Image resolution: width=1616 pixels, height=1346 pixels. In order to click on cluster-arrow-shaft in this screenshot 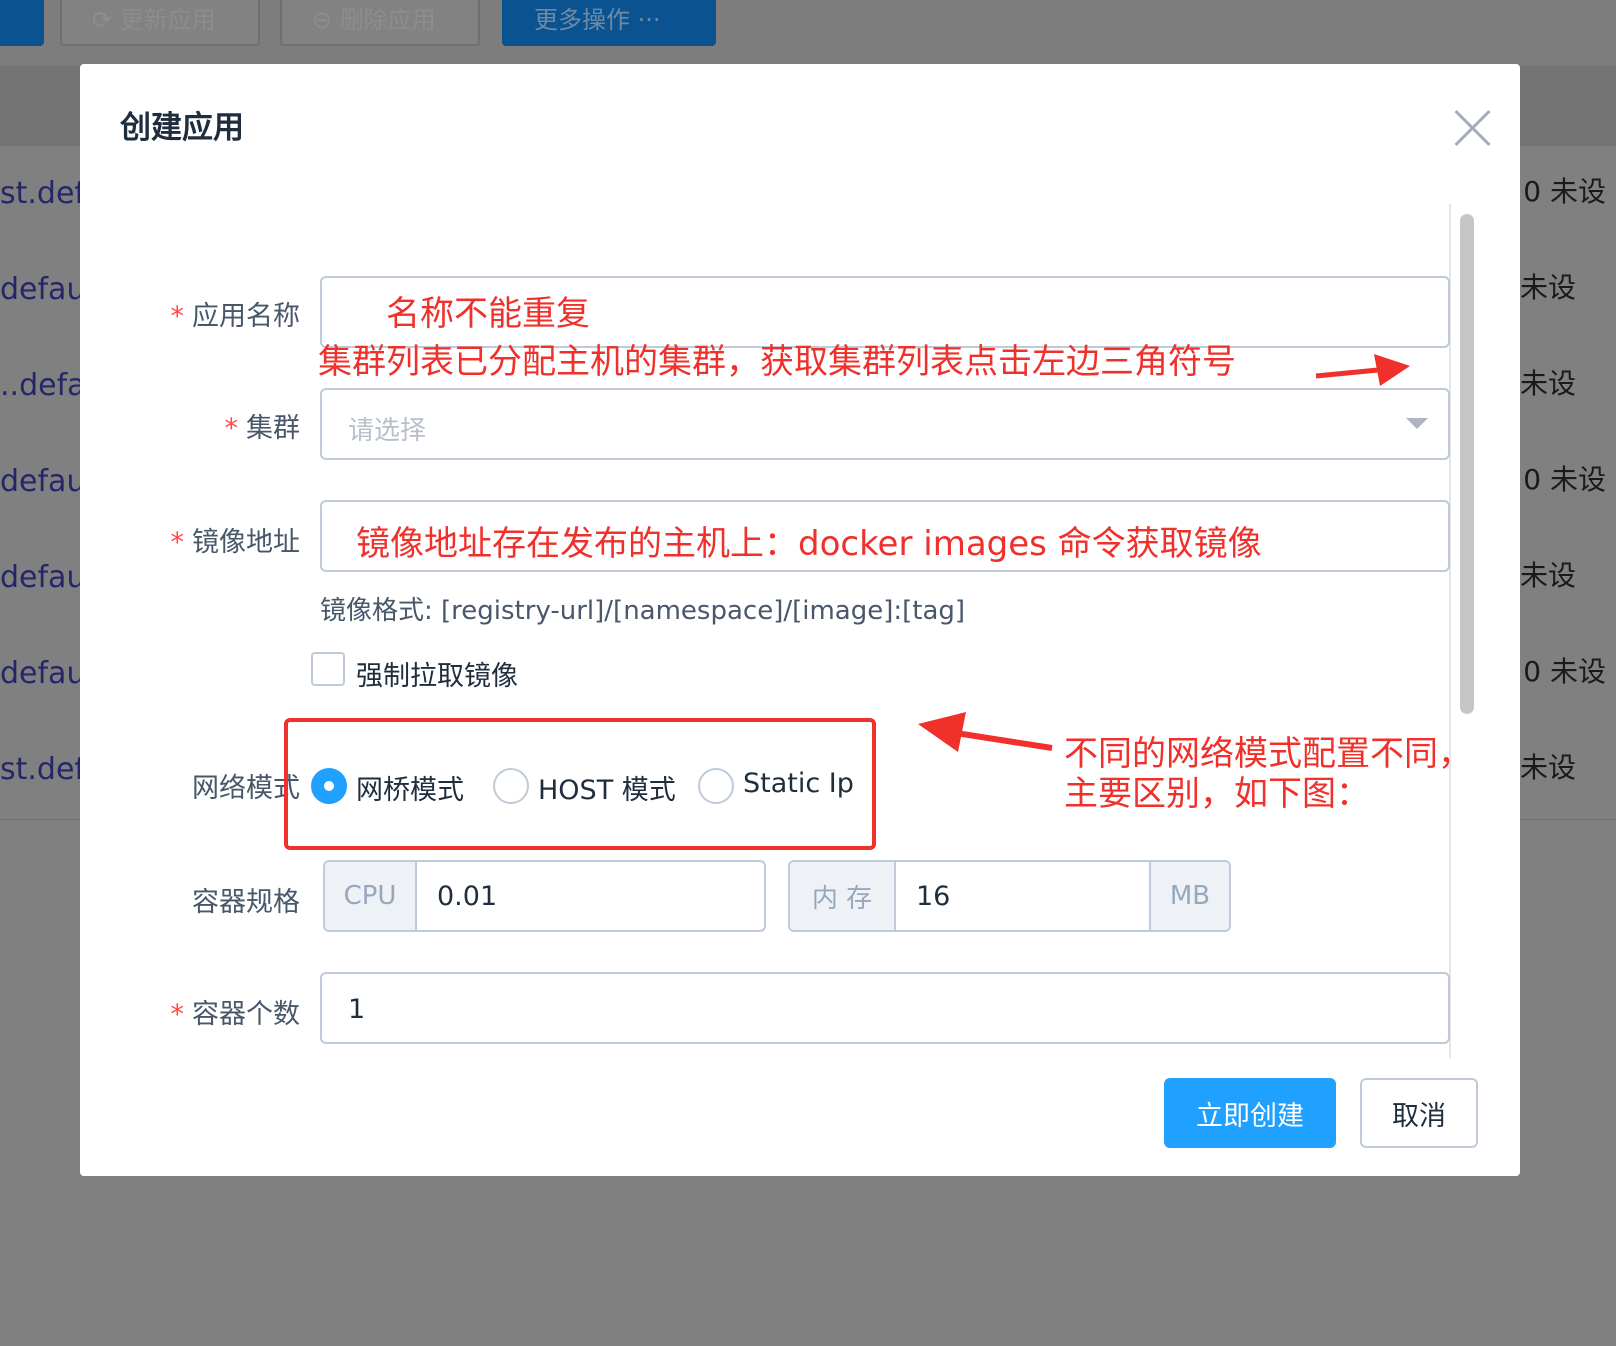, I will do `click(1347, 373)`.